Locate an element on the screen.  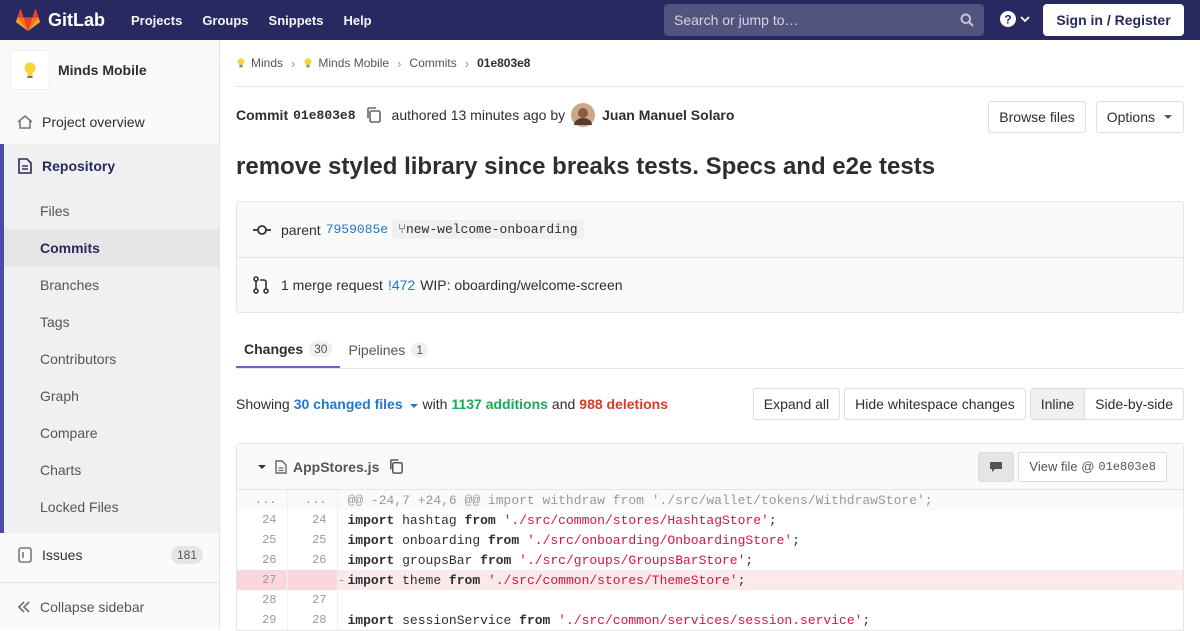
caret-down-icon is located at coordinates (262, 467).